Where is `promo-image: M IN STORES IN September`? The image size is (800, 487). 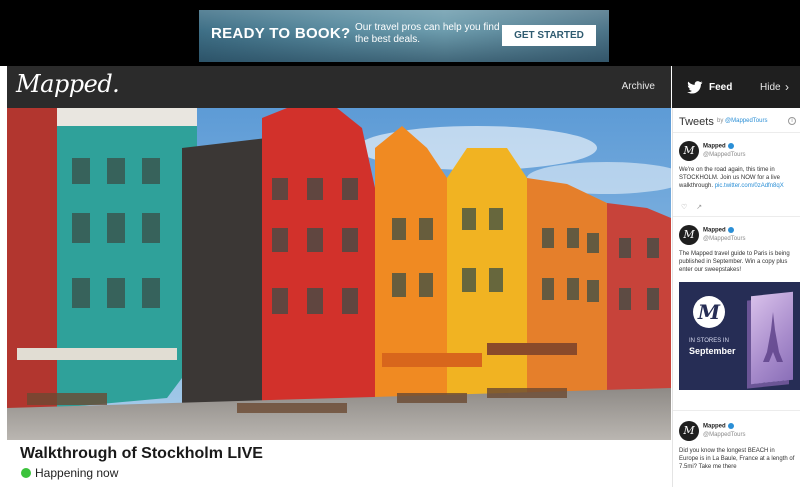 promo-image: M IN STORES IN September is located at coordinates (739, 336).